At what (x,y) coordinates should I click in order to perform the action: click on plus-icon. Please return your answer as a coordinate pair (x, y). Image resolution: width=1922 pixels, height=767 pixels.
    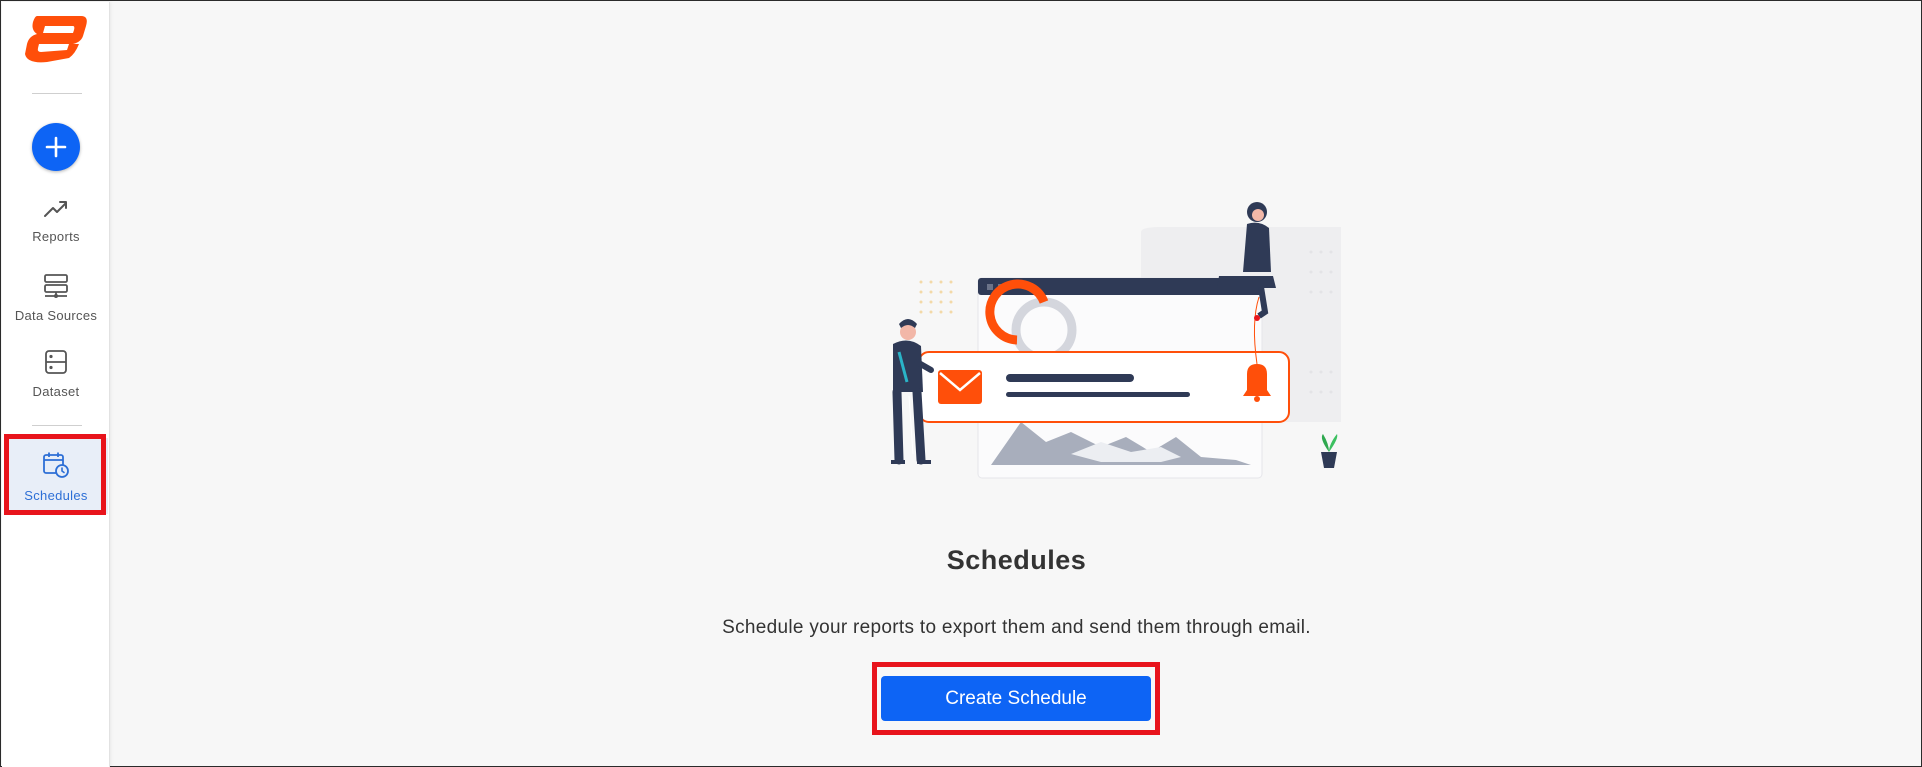
    Looking at the image, I should click on (56, 147).